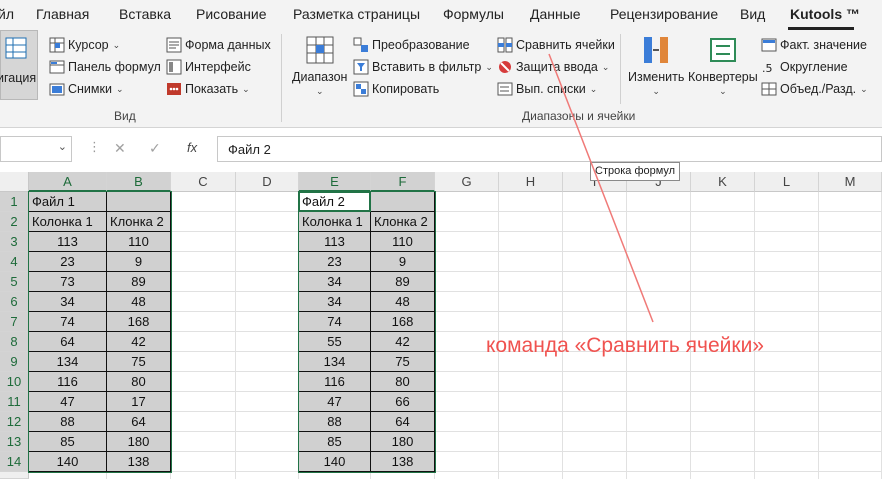  Describe the element at coordinates (208, 67) in the screenshot. I see `interface-button: Интерфейс` at that location.